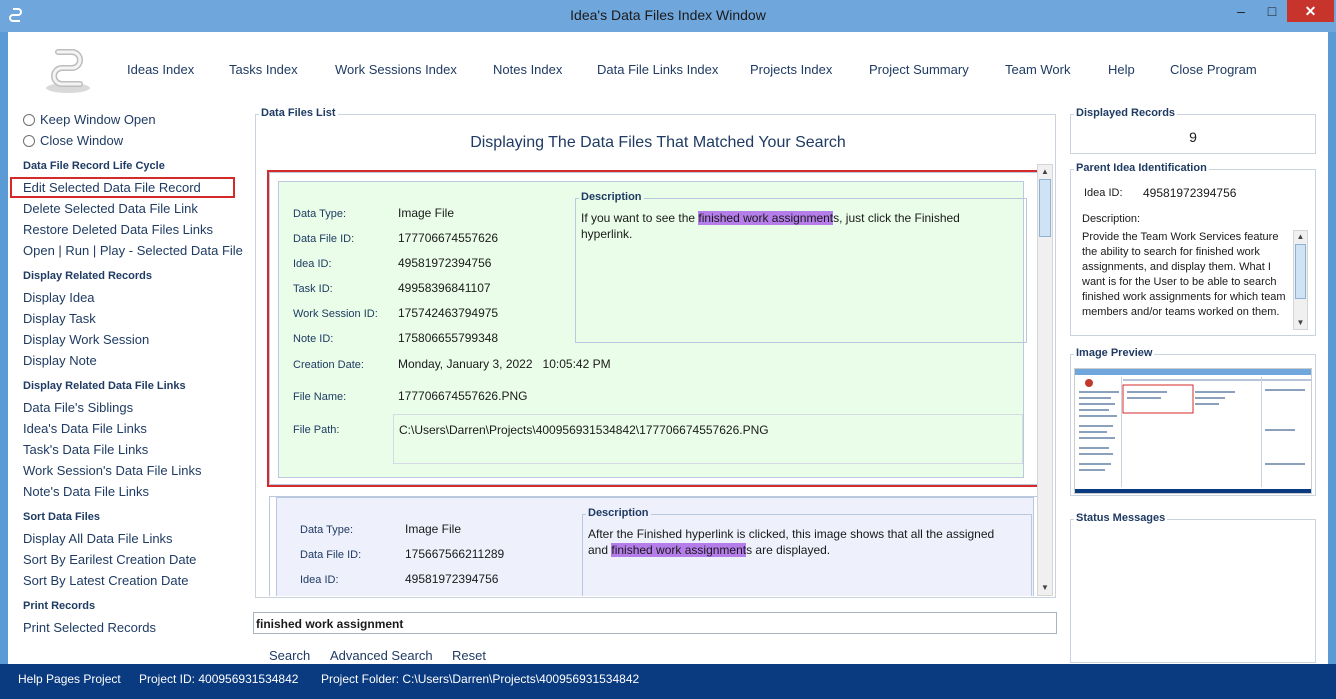  Describe the element at coordinates (1103, 193) in the screenshot. I see `parent-idea-id-label: Idea ID:` at that location.